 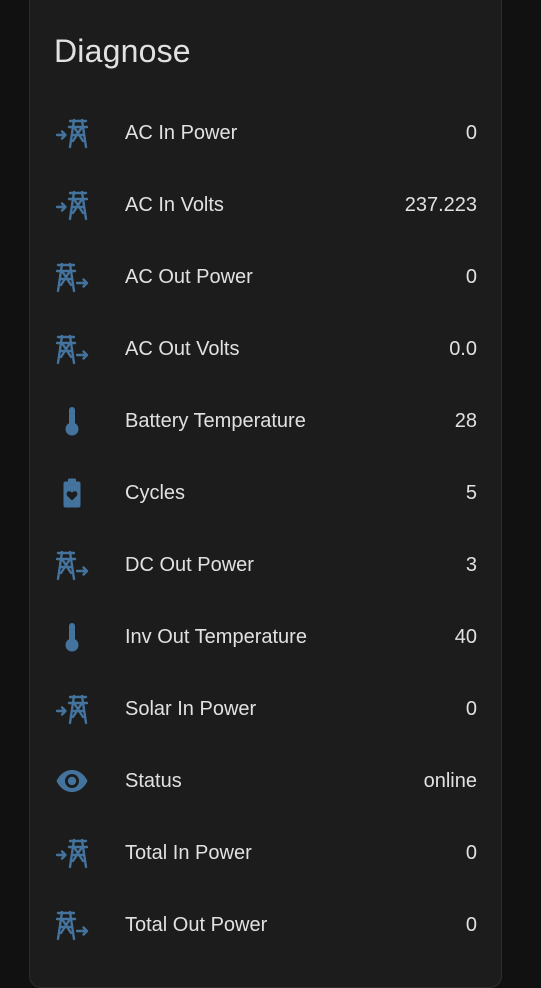 I want to click on entity-row-total-out-power: Total Out Power 0, so click(x=265, y=925).